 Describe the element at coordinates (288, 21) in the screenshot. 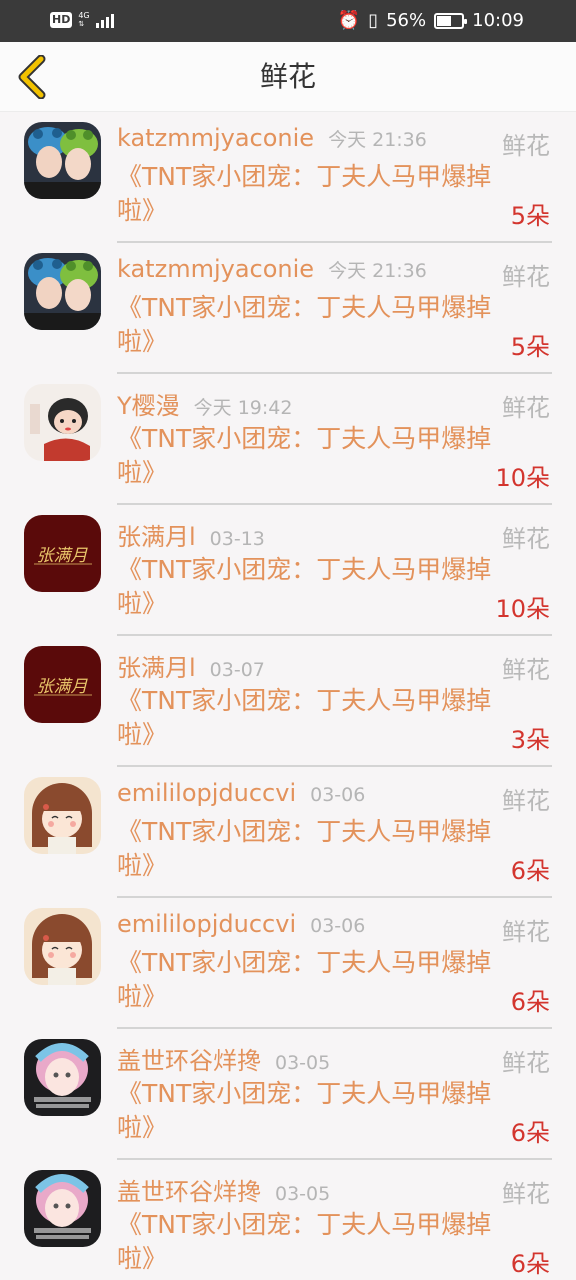

I see `status-bar: HD 4G ⇅ ⏰ ▯ 56% 10:09` at that location.